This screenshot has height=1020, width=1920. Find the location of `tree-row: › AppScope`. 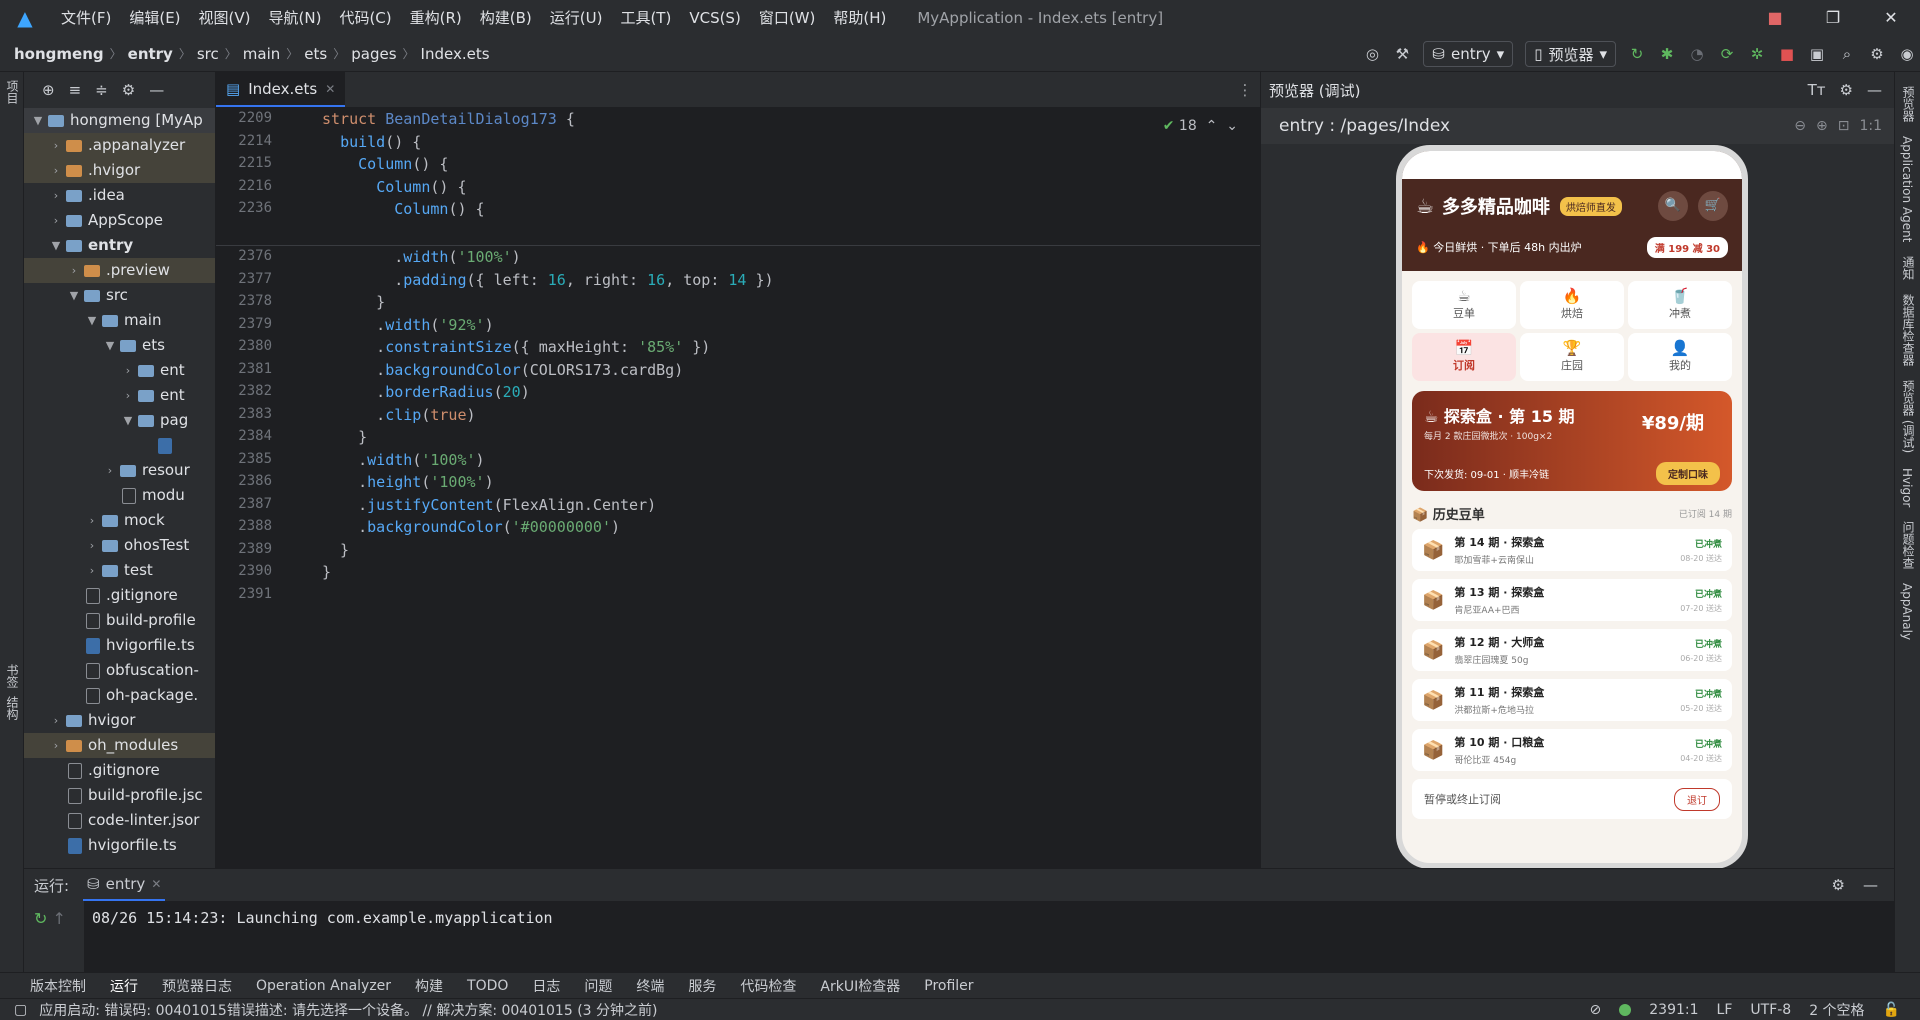

tree-row: › AppScope is located at coordinates (119, 220).